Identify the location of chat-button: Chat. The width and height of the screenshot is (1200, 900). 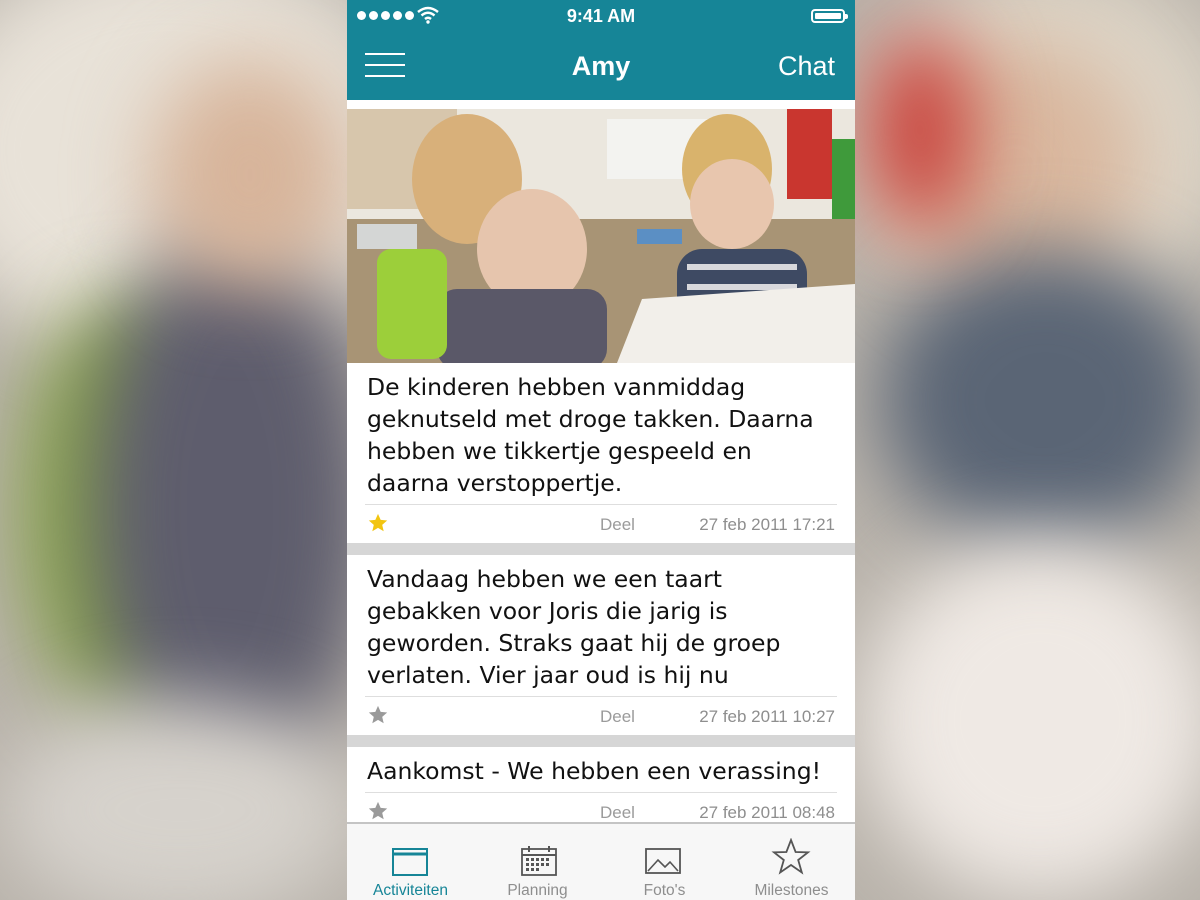
(806, 66).